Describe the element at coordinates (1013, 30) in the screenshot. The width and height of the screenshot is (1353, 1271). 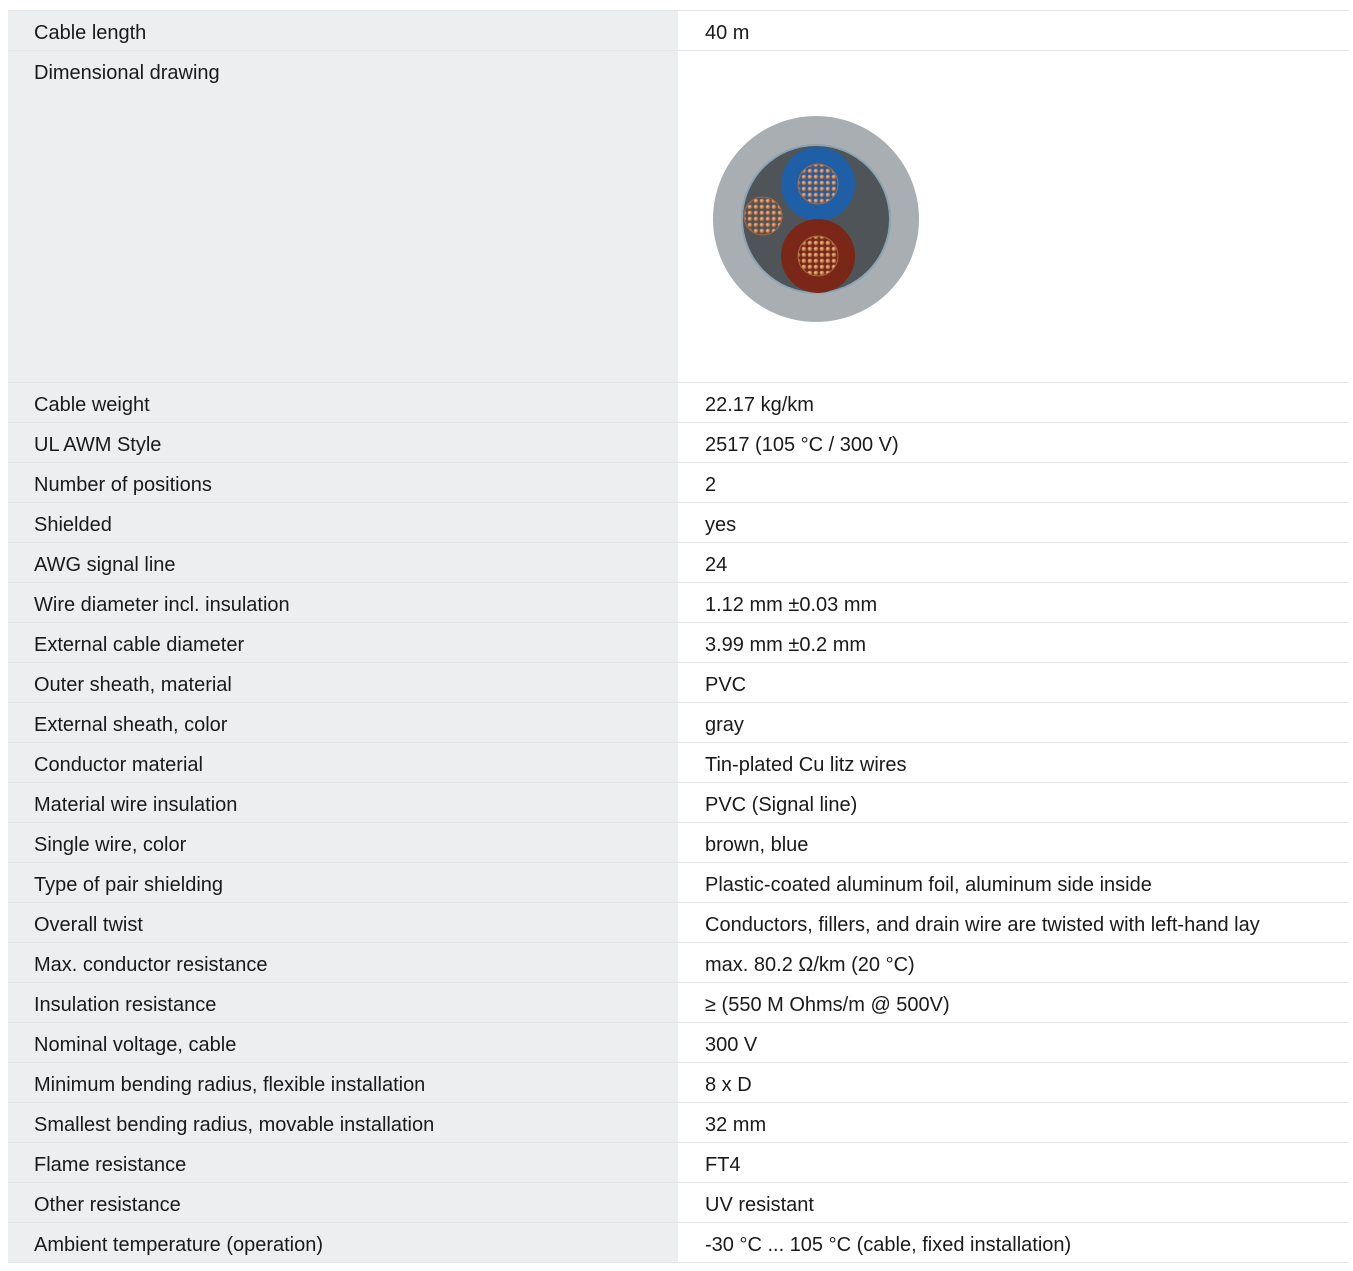
I see `spec-value: 40 m` at that location.